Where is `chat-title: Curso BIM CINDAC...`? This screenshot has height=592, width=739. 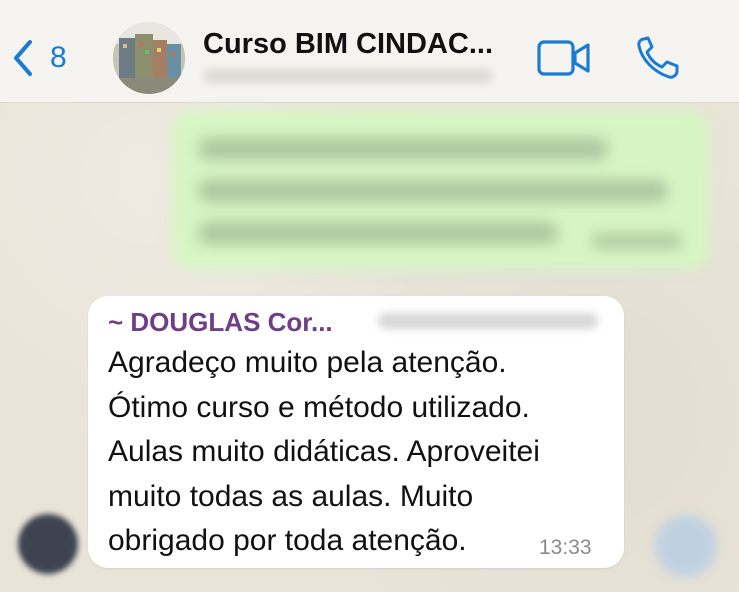 chat-title: Curso BIM CINDAC... is located at coordinates (348, 44).